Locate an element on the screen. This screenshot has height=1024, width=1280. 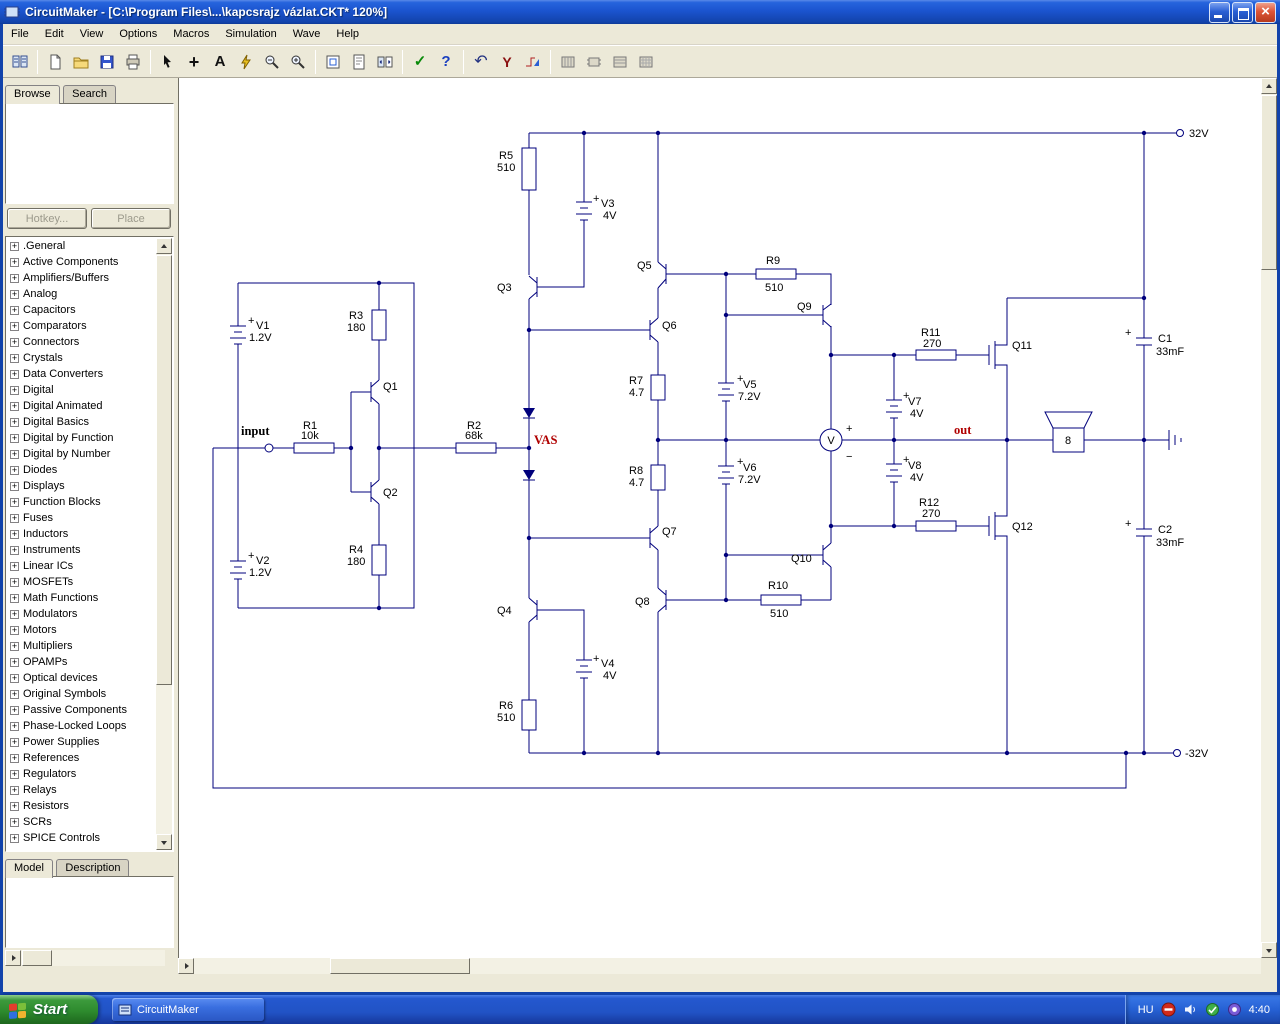
transistor-Q10: Q10 is located at coordinates (811, 555).